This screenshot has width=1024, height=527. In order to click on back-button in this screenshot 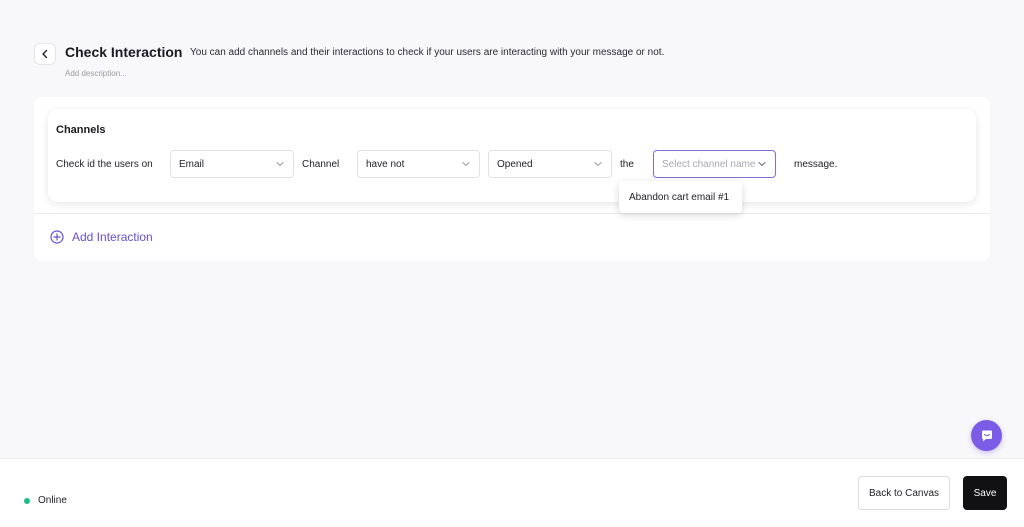, I will do `click(45, 54)`.